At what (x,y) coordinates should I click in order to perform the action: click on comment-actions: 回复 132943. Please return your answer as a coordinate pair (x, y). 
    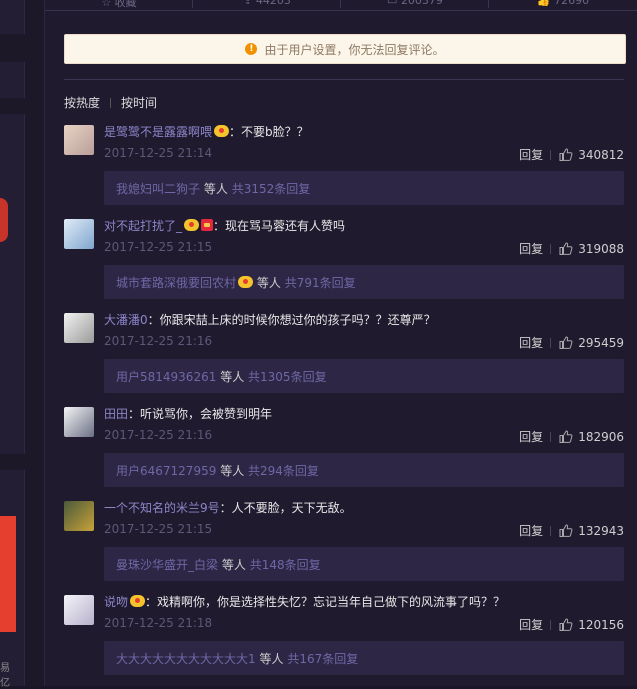
    Looking at the image, I should click on (571, 530).